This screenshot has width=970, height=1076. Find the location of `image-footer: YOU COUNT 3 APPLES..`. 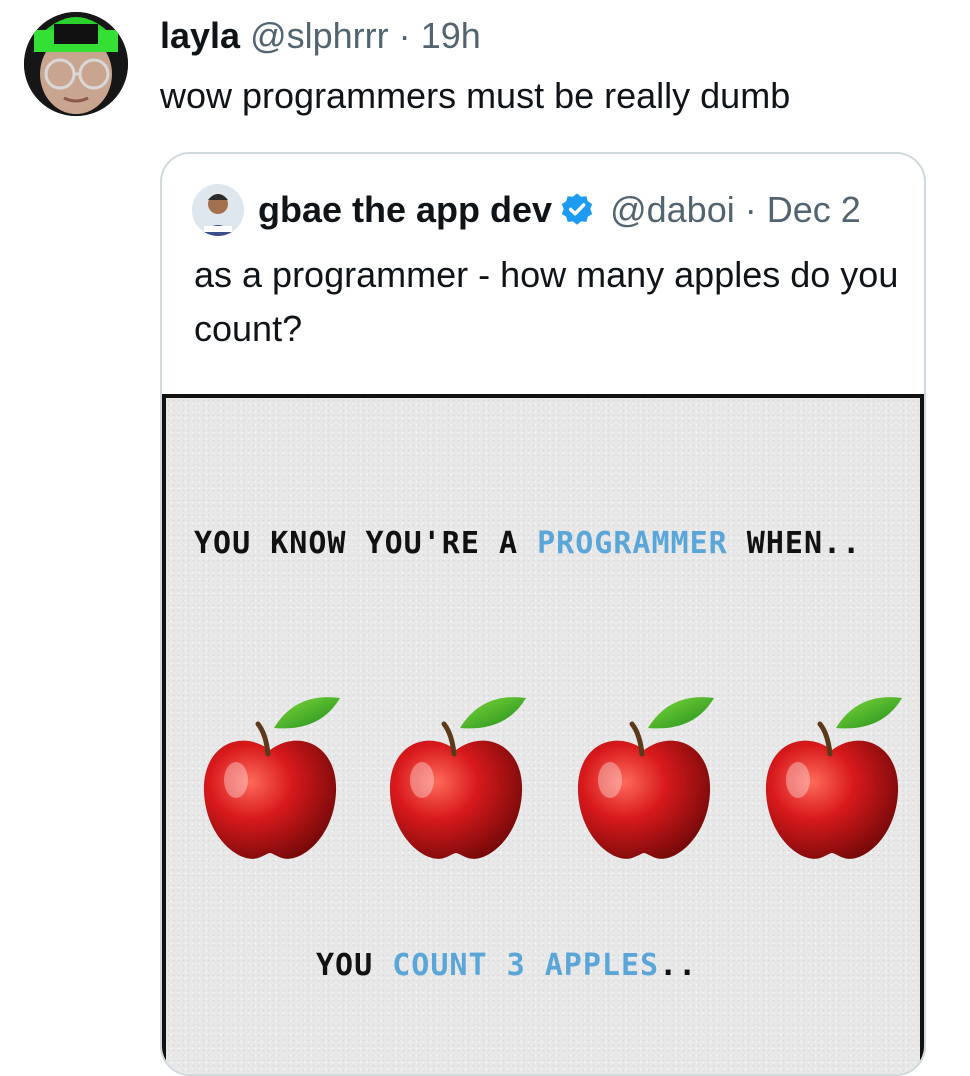

image-footer: YOU COUNT 3 APPLES.. is located at coordinates (506, 965).